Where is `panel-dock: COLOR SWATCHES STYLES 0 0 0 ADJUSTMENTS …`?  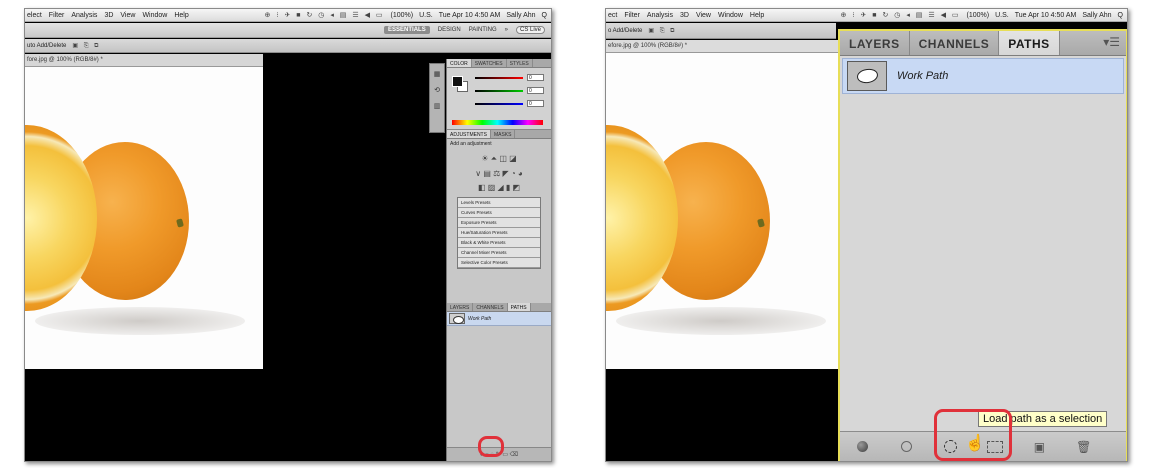 panel-dock: COLOR SWATCHES STYLES 0 0 0 ADJUSTMENTS … is located at coordinates (498, 260).